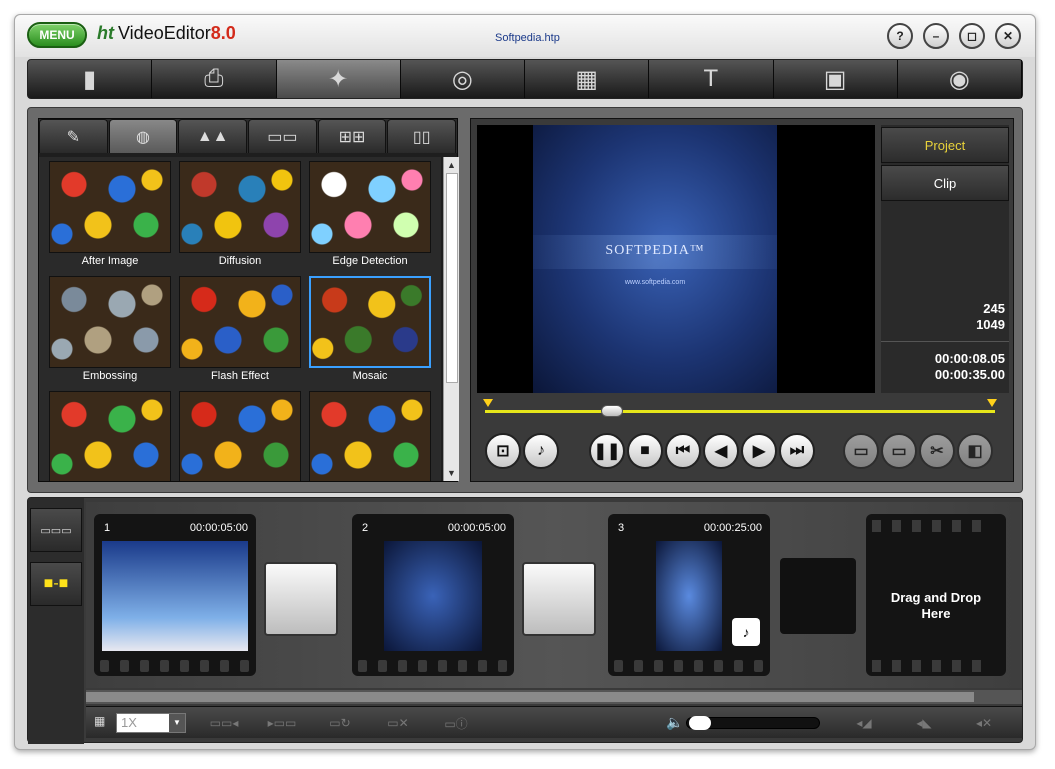 This screenshot has width=1055, height=769. What do you see at coordinates (683, 451) in the screenshot?
I see `go-start-icon: ⏮` at bounding box center [683, 451].